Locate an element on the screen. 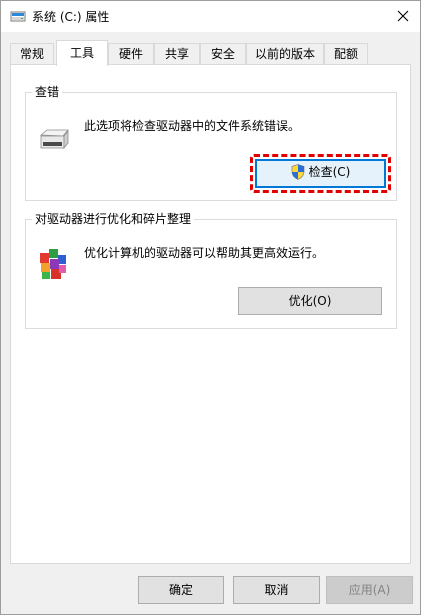 The image size is (421, 615). close-button is located at coordinates (403, 16).